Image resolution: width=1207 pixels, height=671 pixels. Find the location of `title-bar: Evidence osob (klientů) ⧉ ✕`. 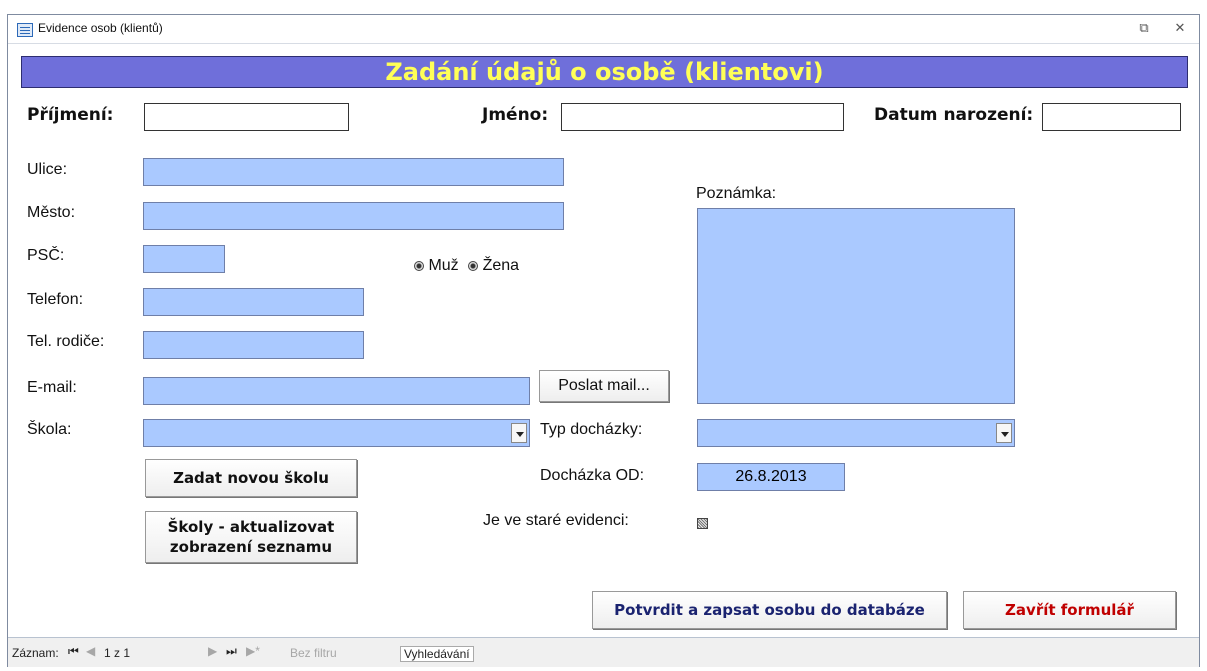

title-bar: Evidence osob (klientů) ⧉ ✕ is located at coordinates (603, 29).